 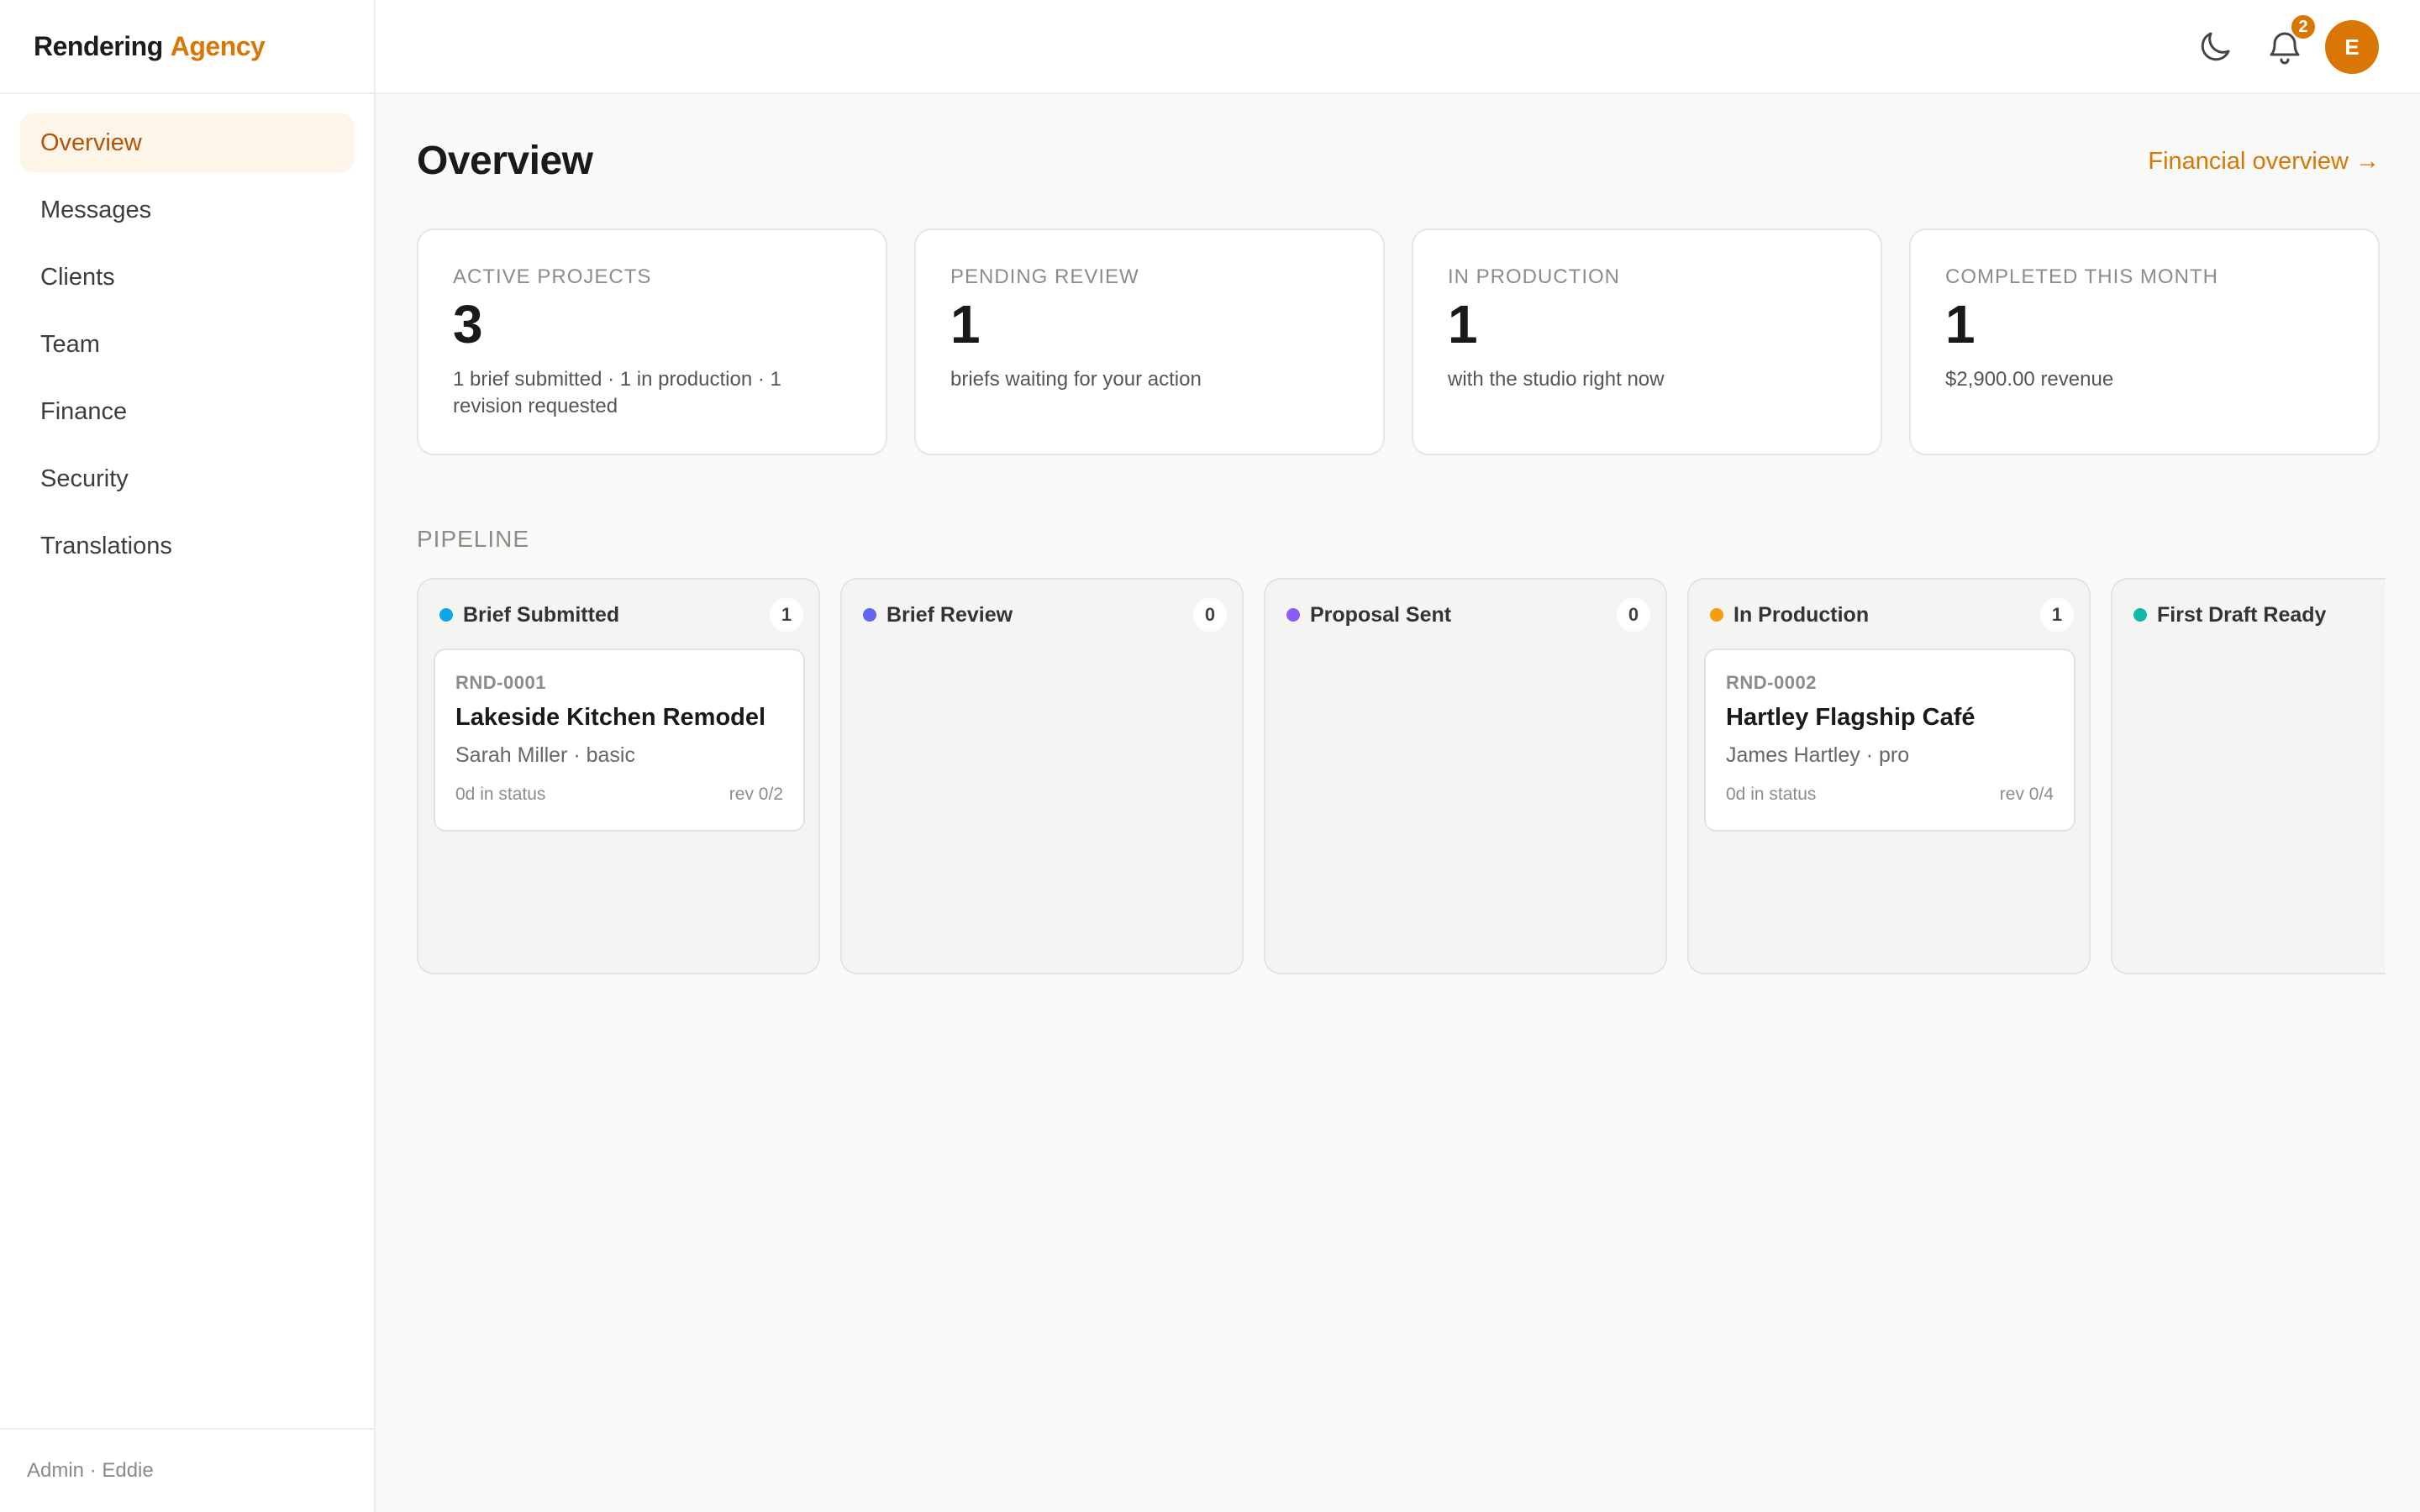 I want to click on sidebar-item-label: Team, so click(x=70, y=344).